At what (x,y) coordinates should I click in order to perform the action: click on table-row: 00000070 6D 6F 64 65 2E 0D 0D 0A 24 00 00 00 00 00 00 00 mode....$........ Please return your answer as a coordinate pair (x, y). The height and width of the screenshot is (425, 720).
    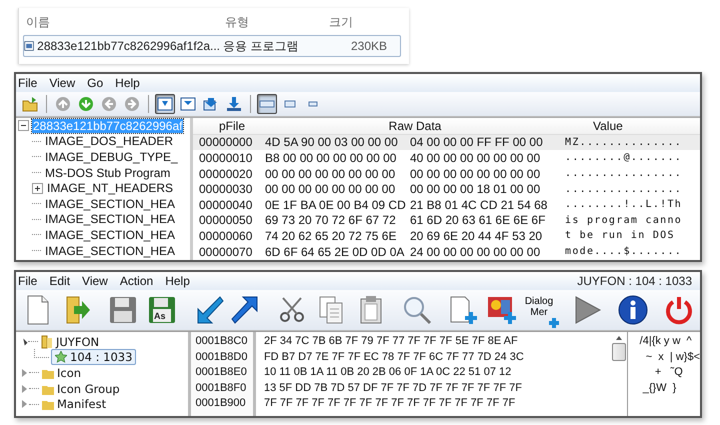
    Looking at the image, I should click on (446, 252).